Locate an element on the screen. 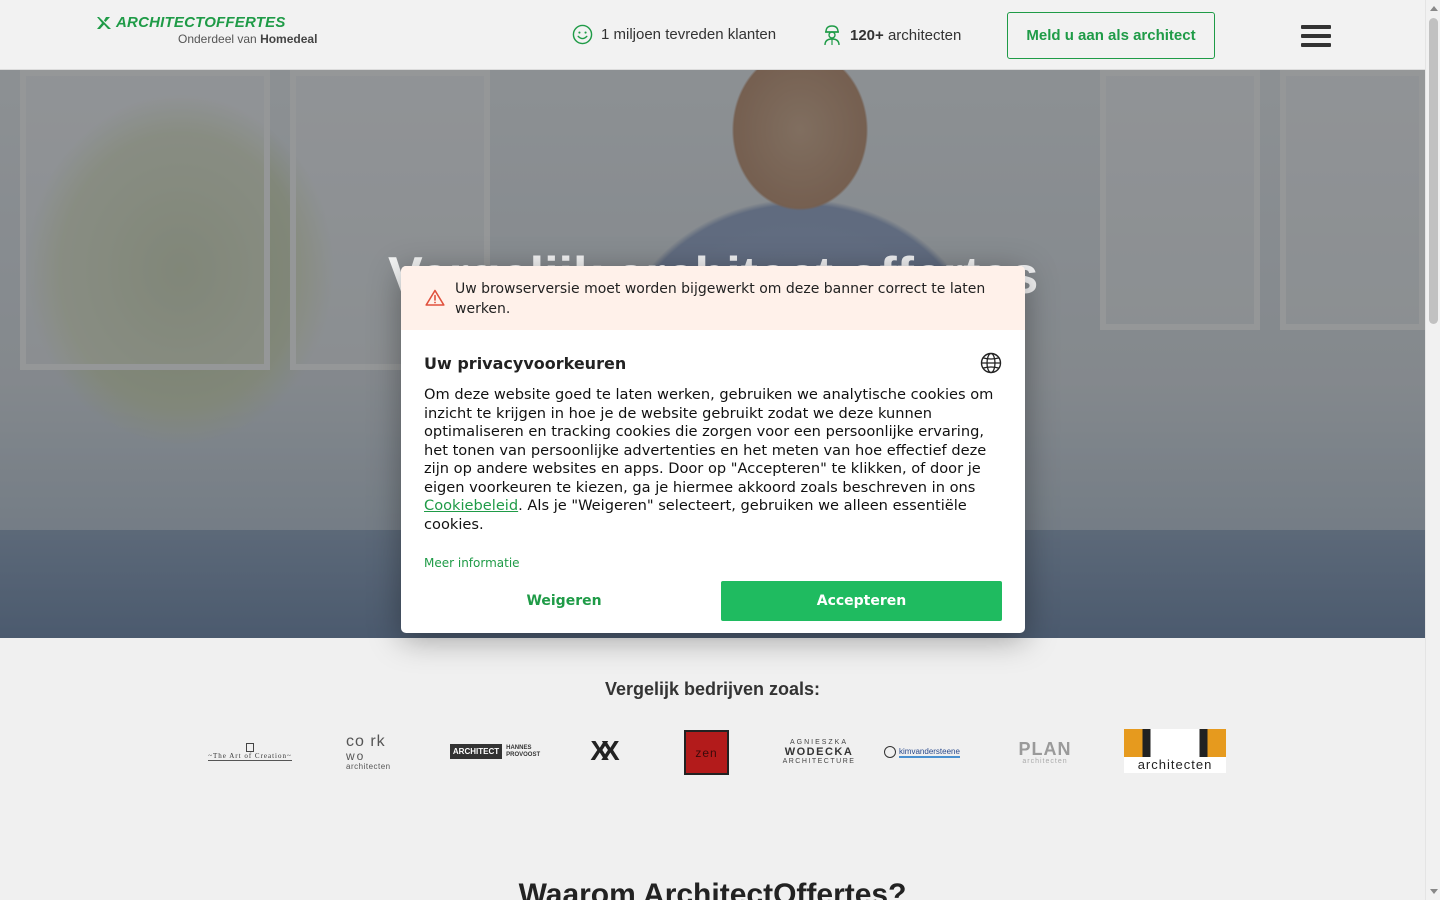 The image size is (1440, 900). company-logo-xx: XX is located at coordinates (601, 751).